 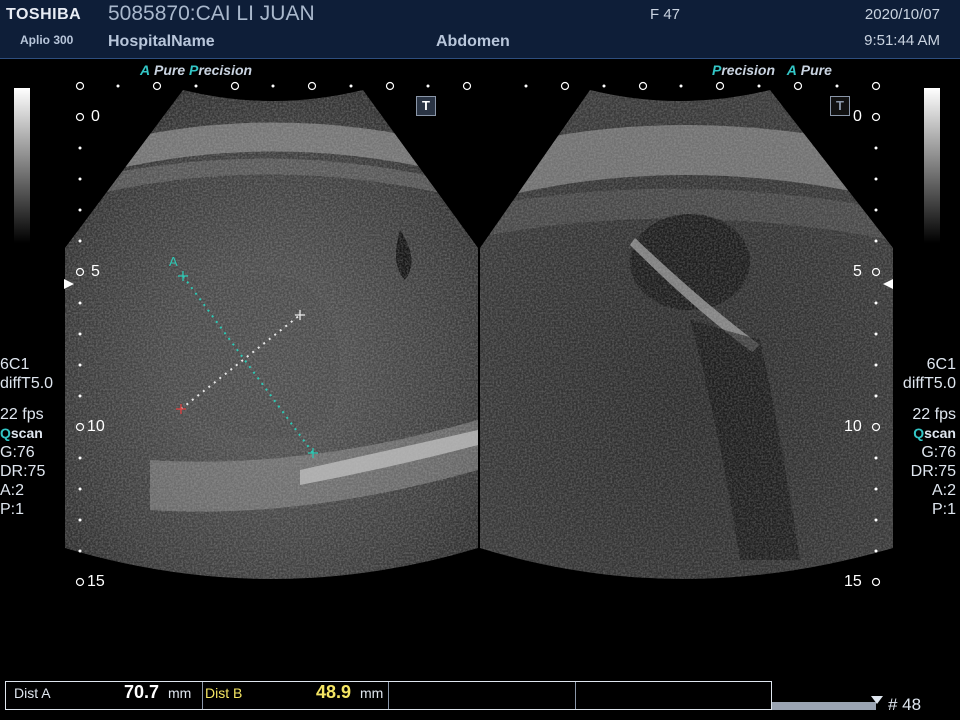 What do you see at coordinates (426, 106) in the screenshot?
I see `orientation-marker-left: T` at bounding box center [426, 106].